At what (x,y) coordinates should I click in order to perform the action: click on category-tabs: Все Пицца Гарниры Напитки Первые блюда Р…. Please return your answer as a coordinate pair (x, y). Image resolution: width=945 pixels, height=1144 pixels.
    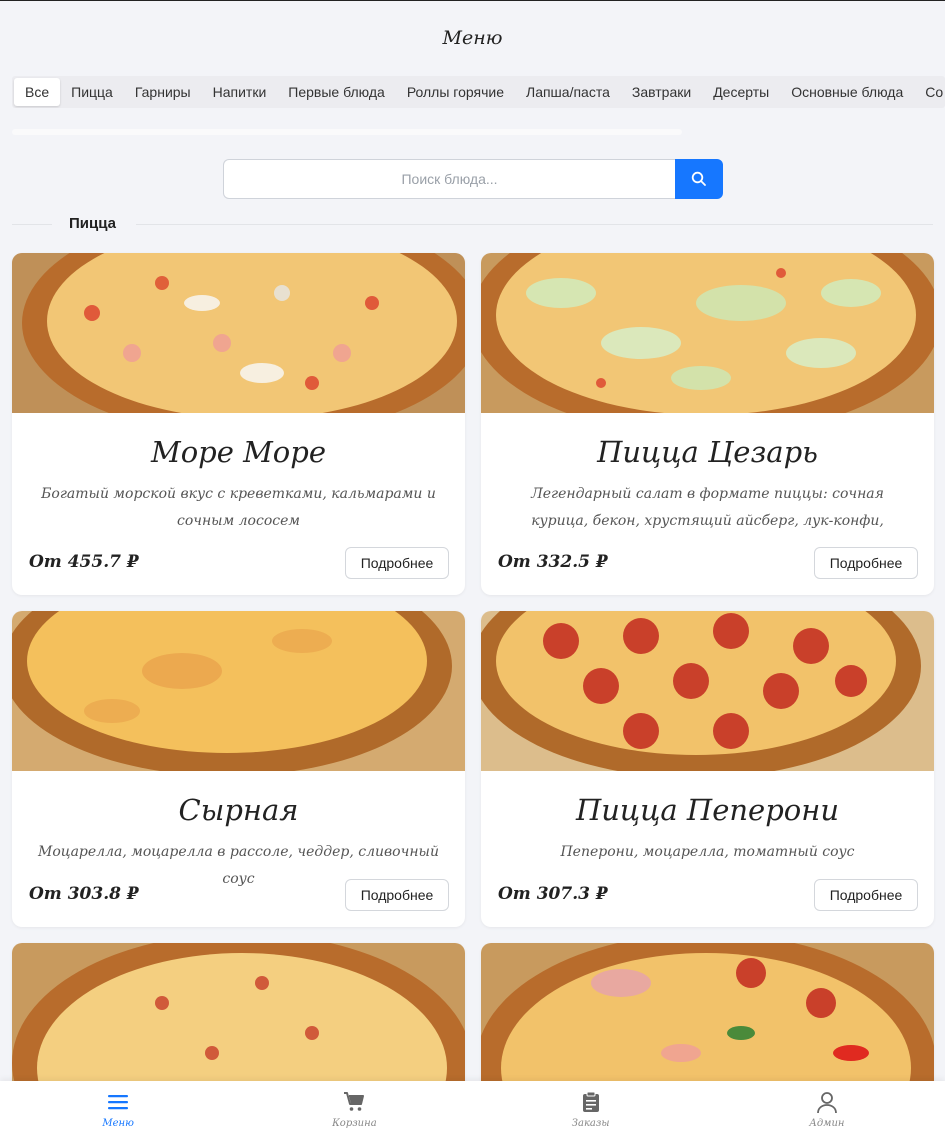
    Looking at the image, I should click on (478, 92).